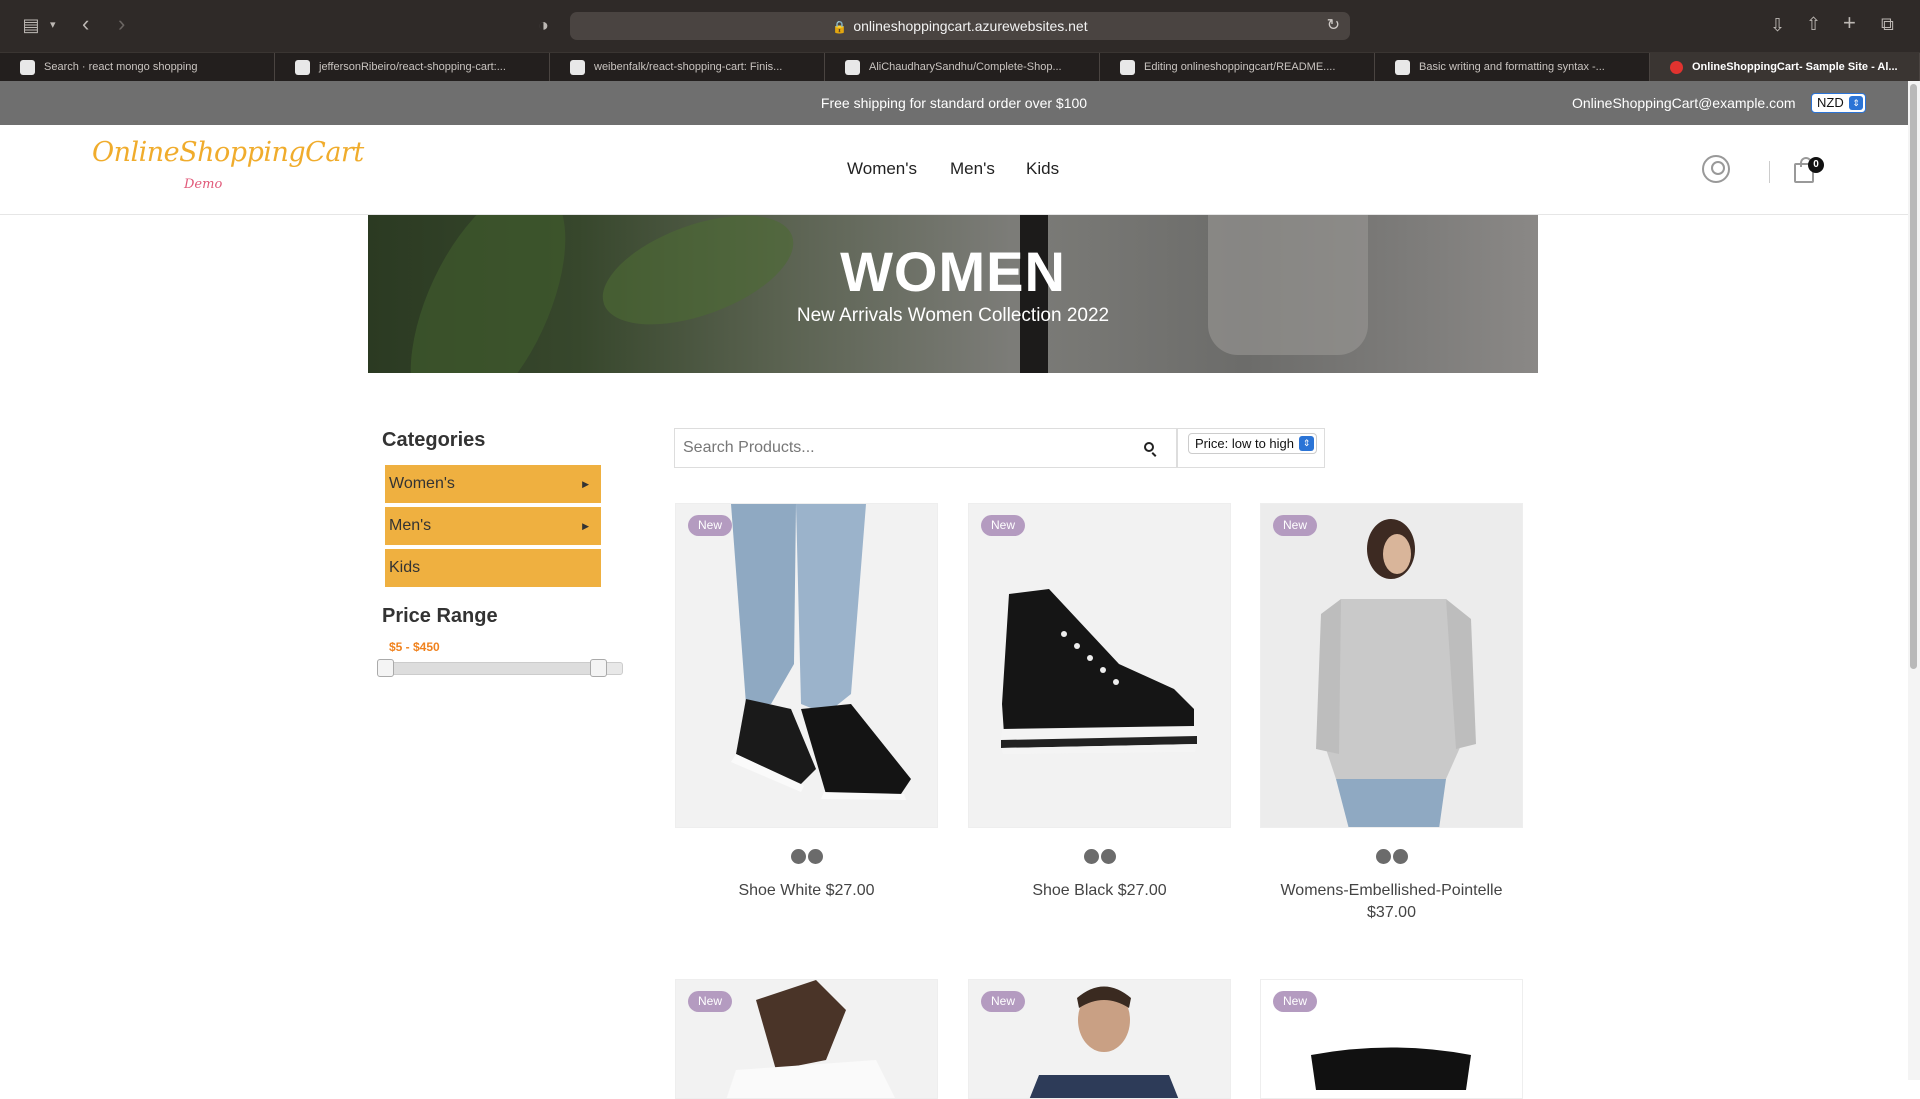  What do you see at coordinates (493, 484) in the screenshot?
I see `category-womens: Women's ▶` at bounding box center [493, 484].